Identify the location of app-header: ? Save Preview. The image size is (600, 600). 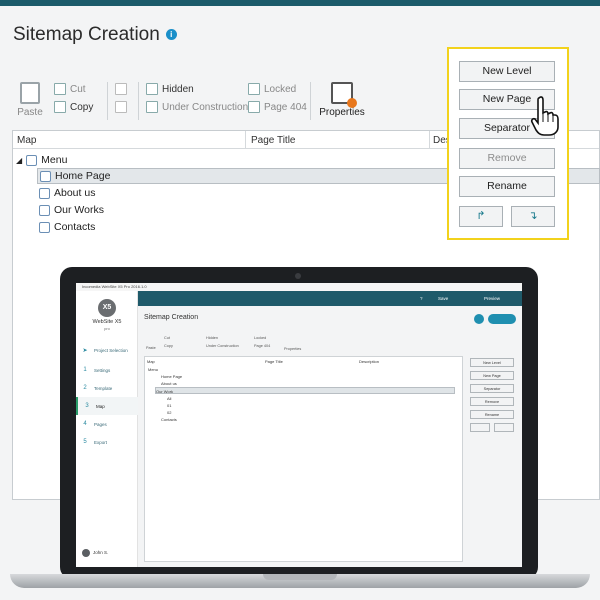
(330, 298).